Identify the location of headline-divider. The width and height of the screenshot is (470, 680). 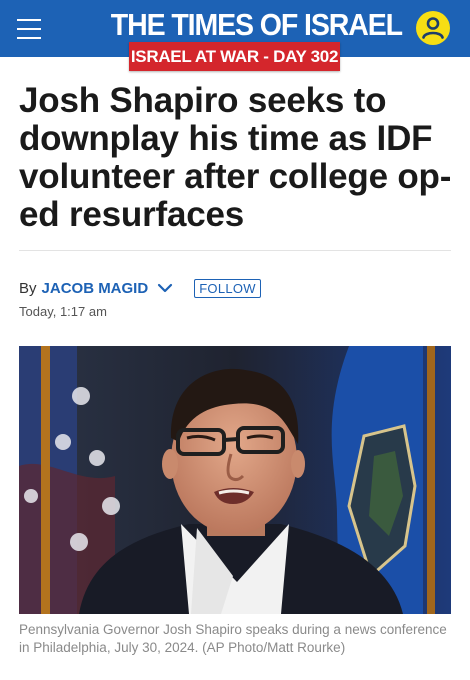
(235, 250).